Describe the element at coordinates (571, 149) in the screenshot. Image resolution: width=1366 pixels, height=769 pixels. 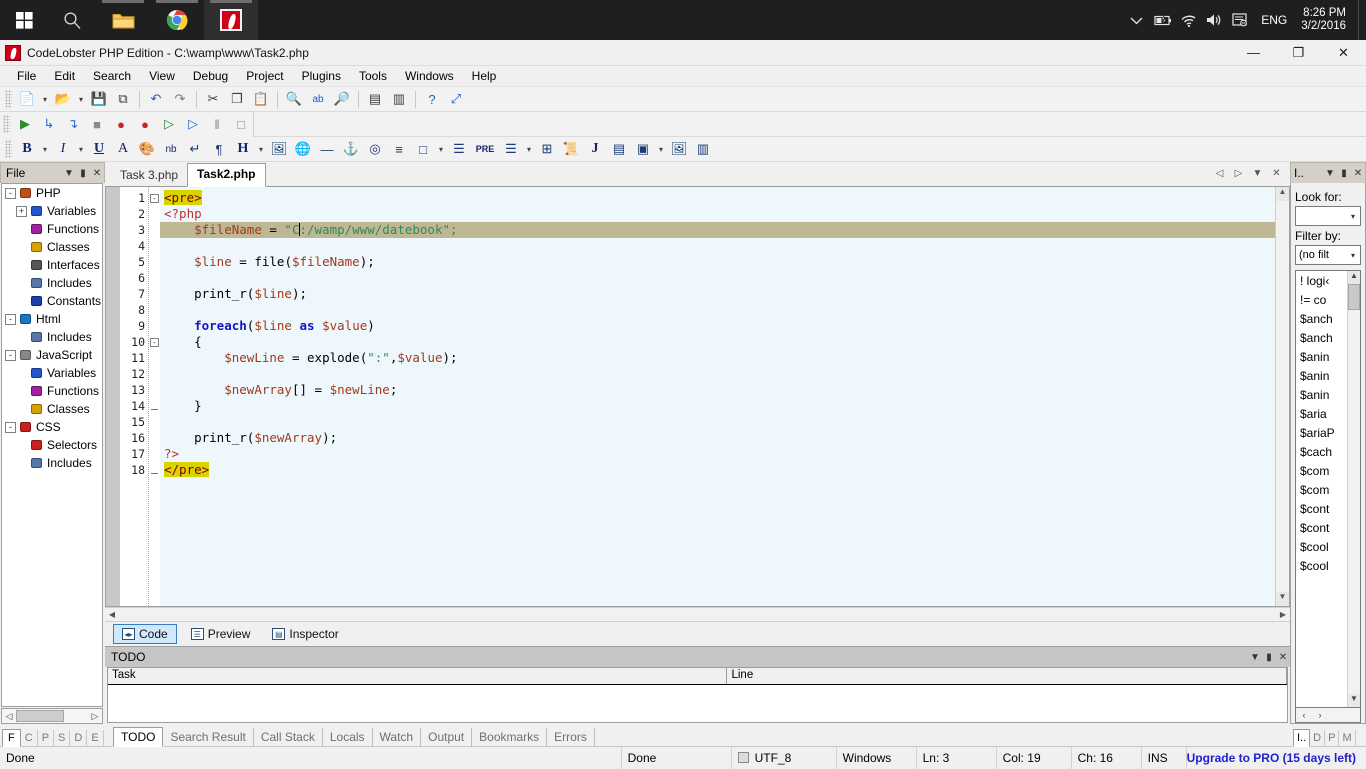
I see `script-icon: 📜` at that location.